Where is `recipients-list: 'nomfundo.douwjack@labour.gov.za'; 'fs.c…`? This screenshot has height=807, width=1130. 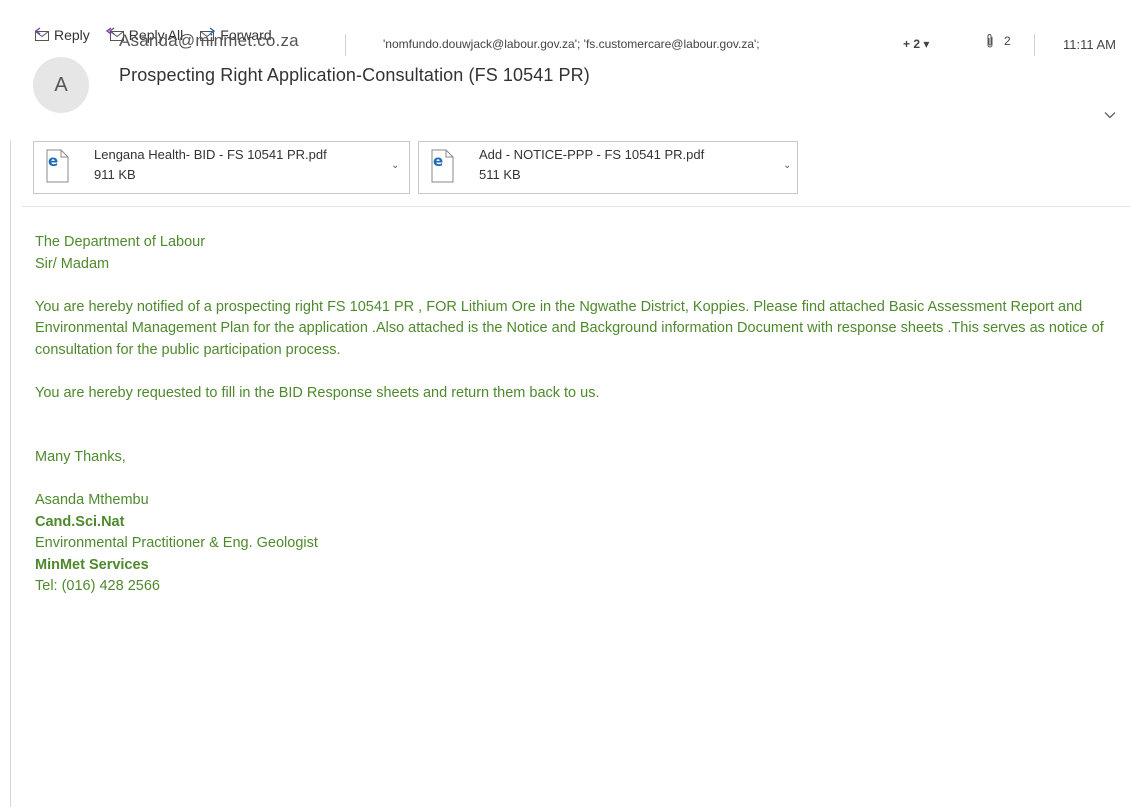 recipients-list: 'nomfundo.douwjack@labour.gov.za'; 'fs.c… is located at coordinates (571, 44).